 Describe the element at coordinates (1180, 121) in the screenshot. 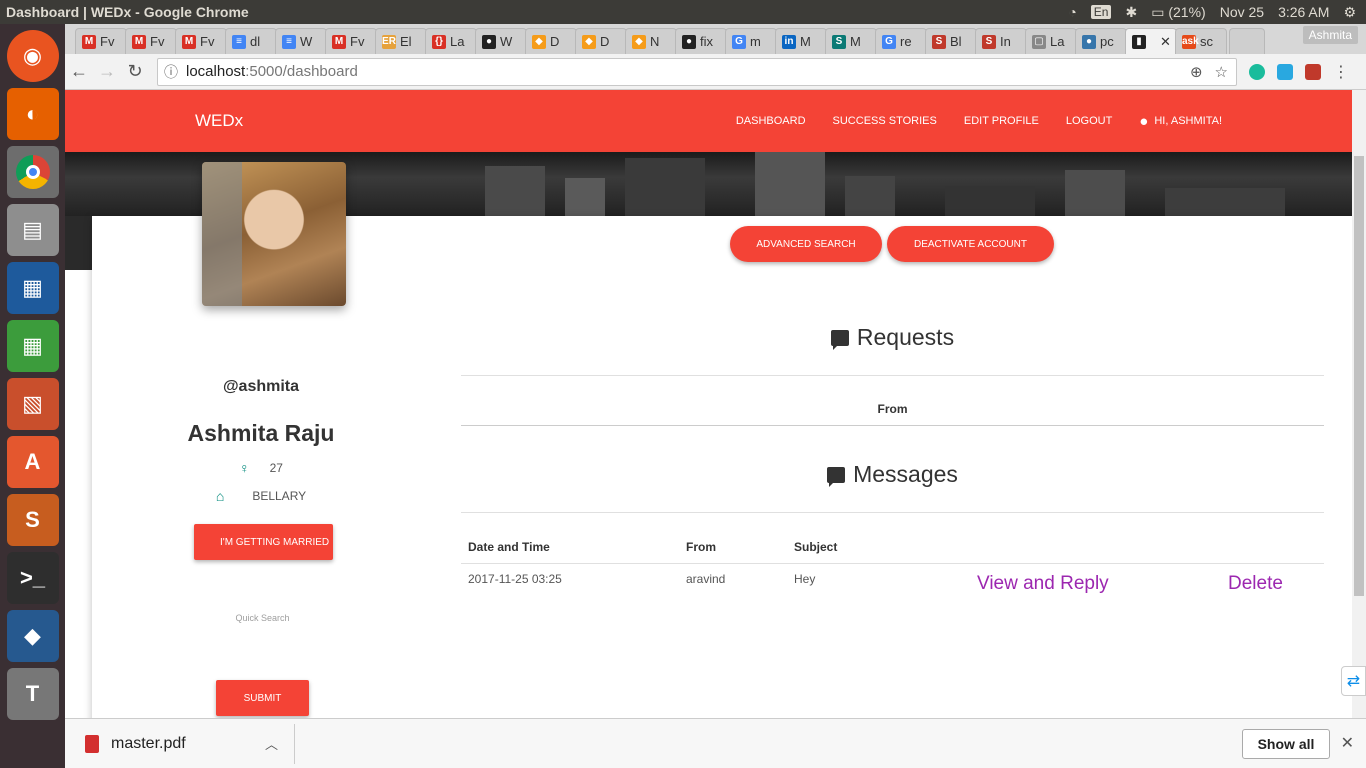

I see `nav-user-greeting: ● HI, ASHMITA!` at that location.